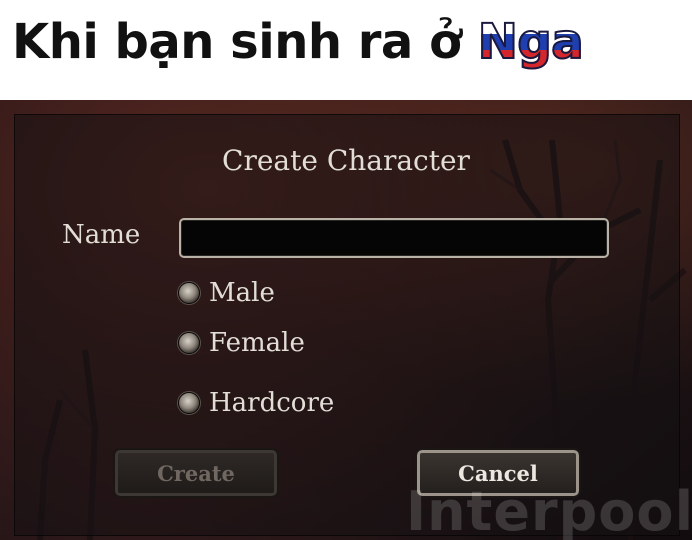 Image resolution: width=692 pixels, height=540 pixels. I want to click on radio-hardcore: Hardcore, so click(256, 403).